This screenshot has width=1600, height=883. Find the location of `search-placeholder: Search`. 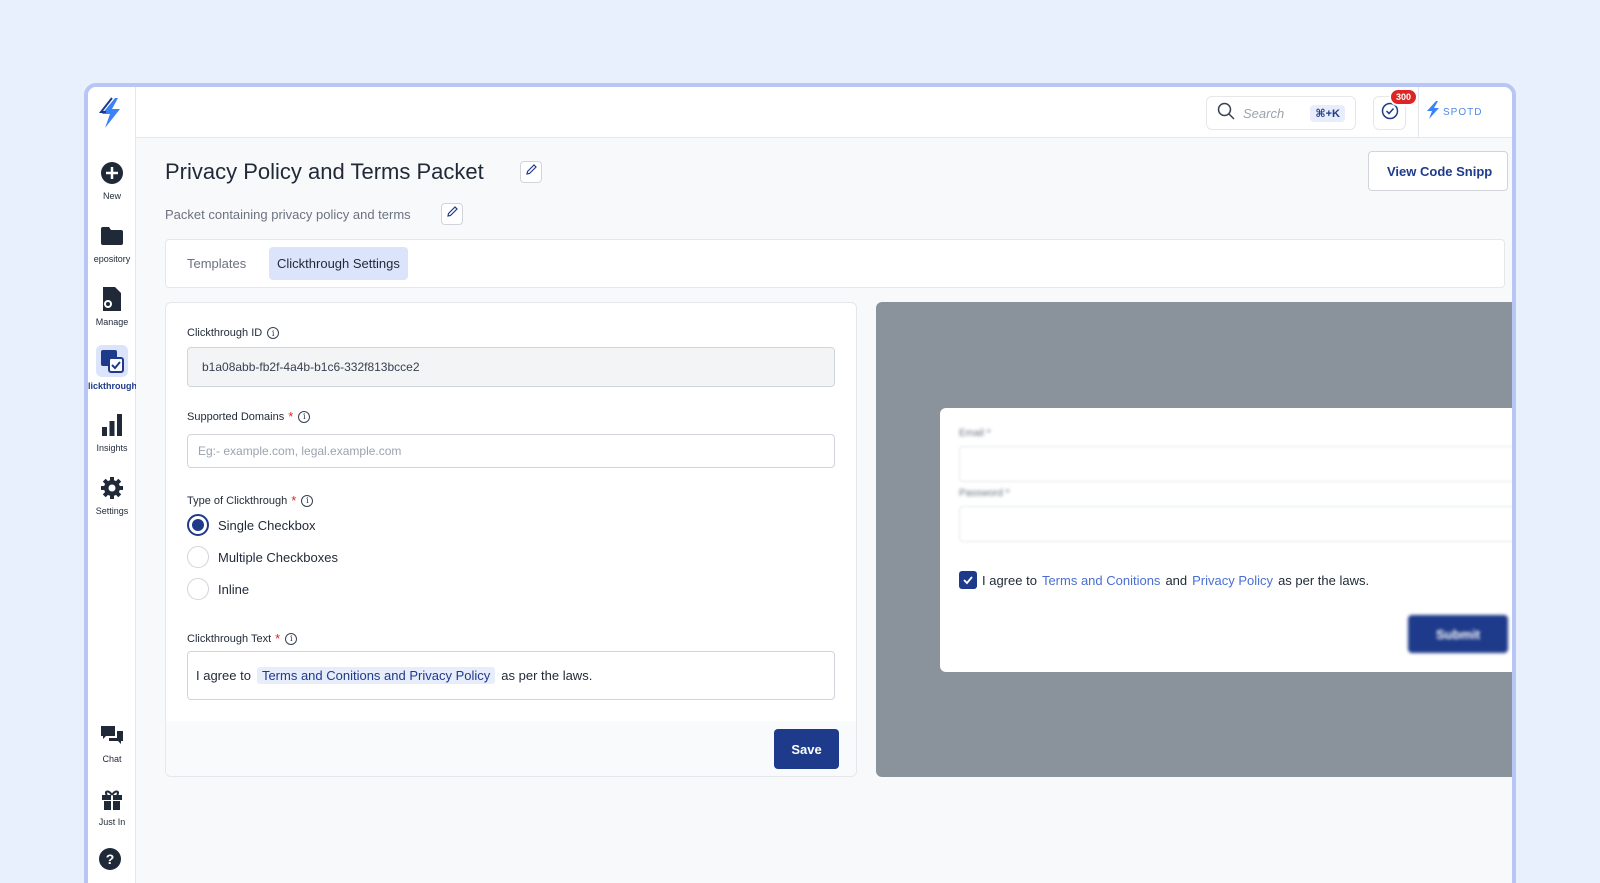

search-placeholder: Search is located at coordinates (1264, 113).